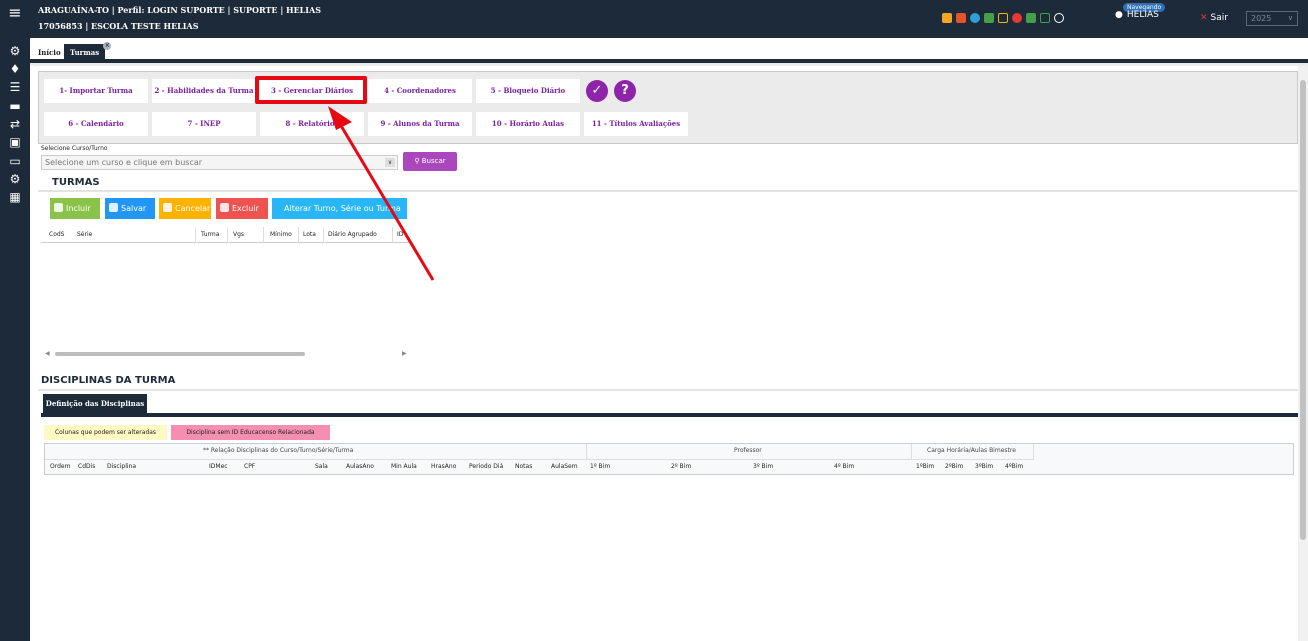 Image resolution: width=1308 pixels, height=641 pixels. Describe the element at coordinates (669, 50) in the screenshot. I see `tab-bar: Início Turmas ×` at that location.